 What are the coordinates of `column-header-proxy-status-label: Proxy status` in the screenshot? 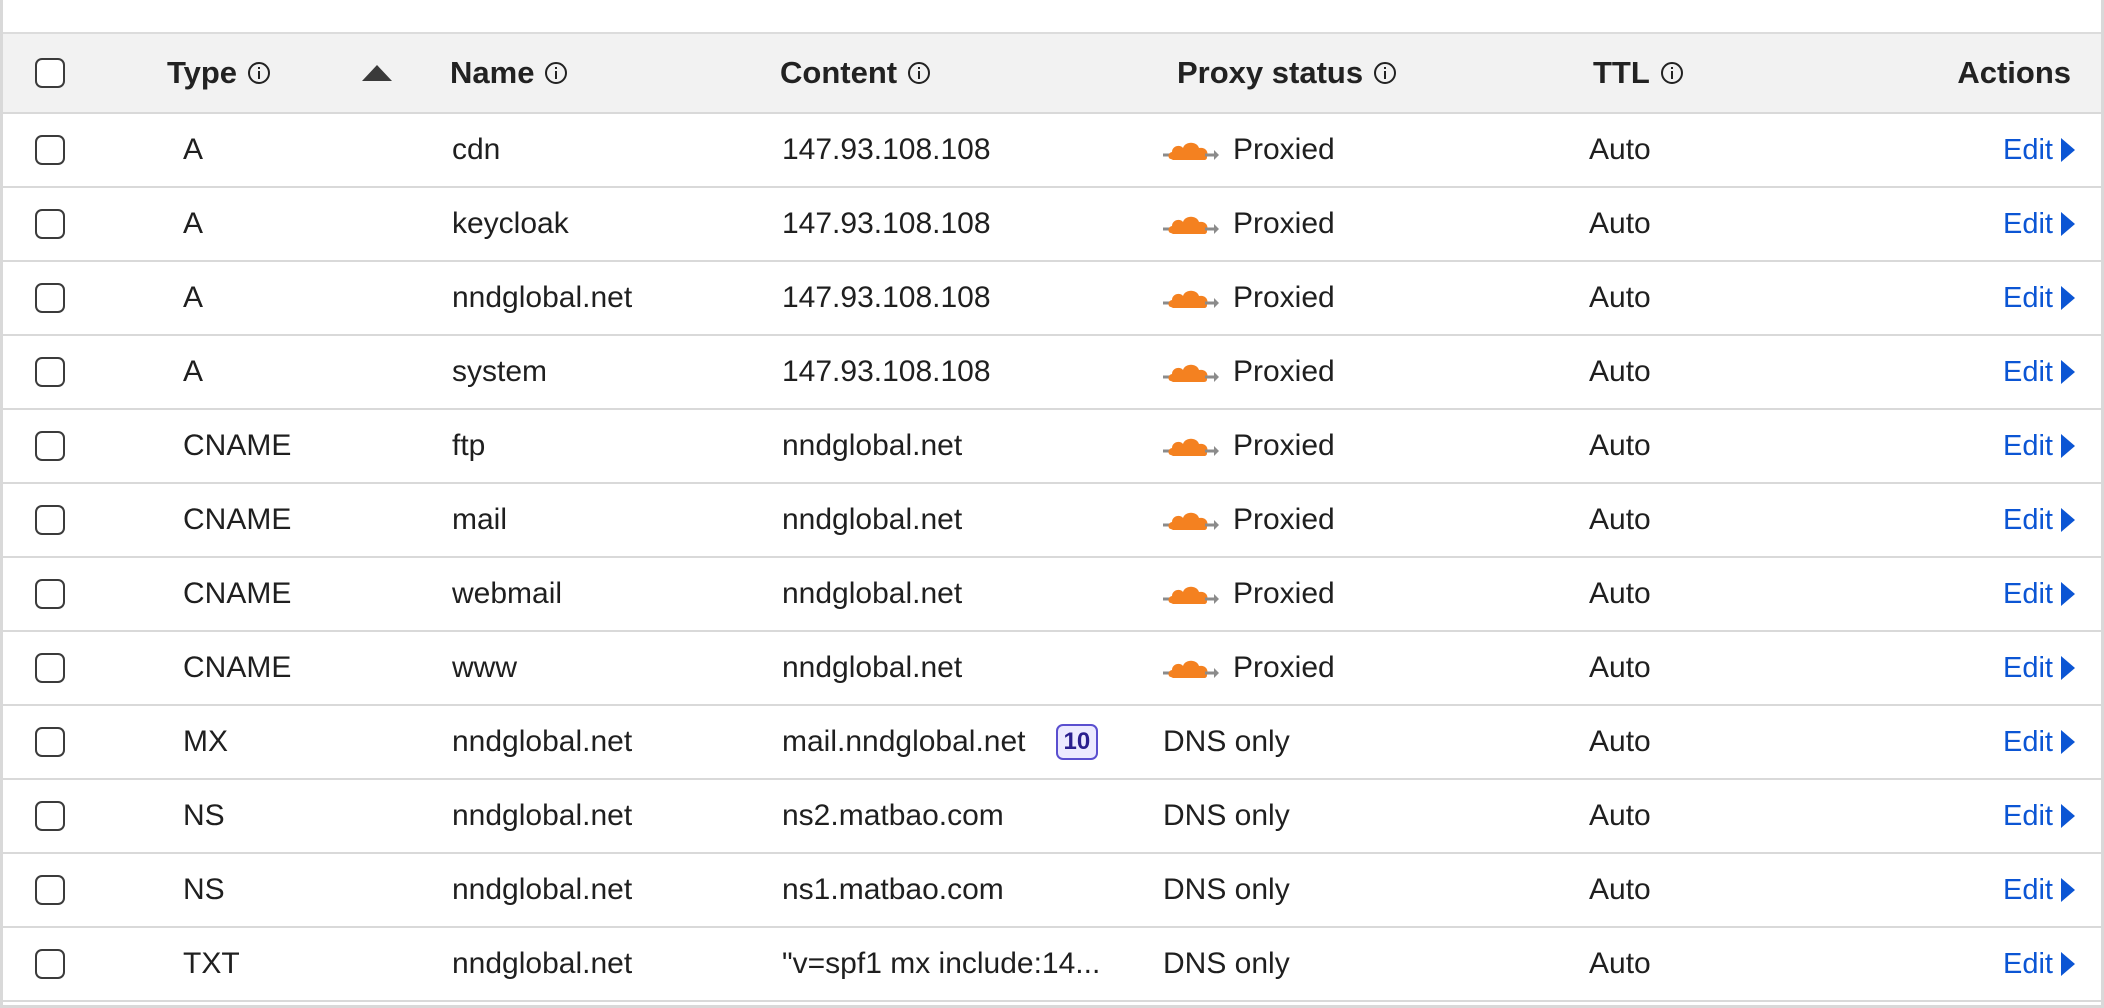 It's located at (1270, 72).